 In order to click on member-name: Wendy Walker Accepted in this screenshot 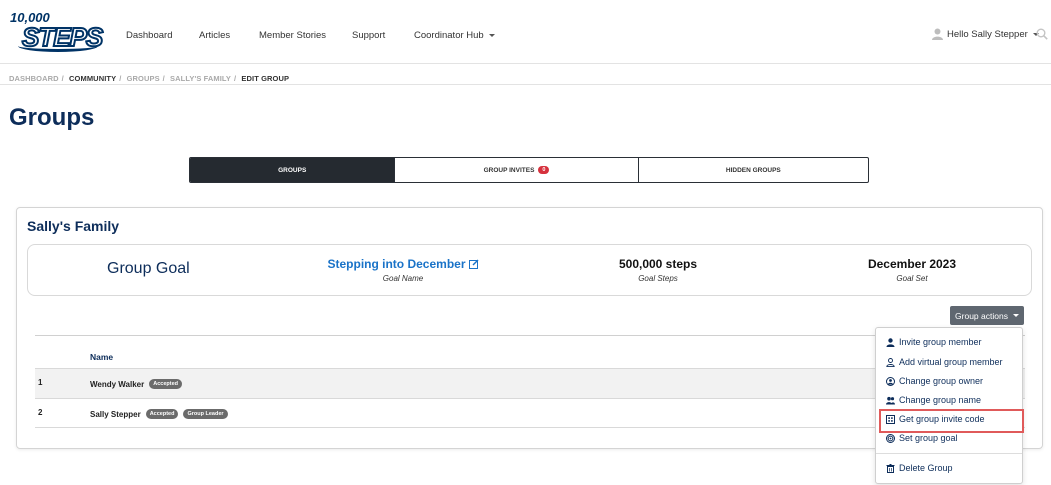, I will do `click(136, 384)`.